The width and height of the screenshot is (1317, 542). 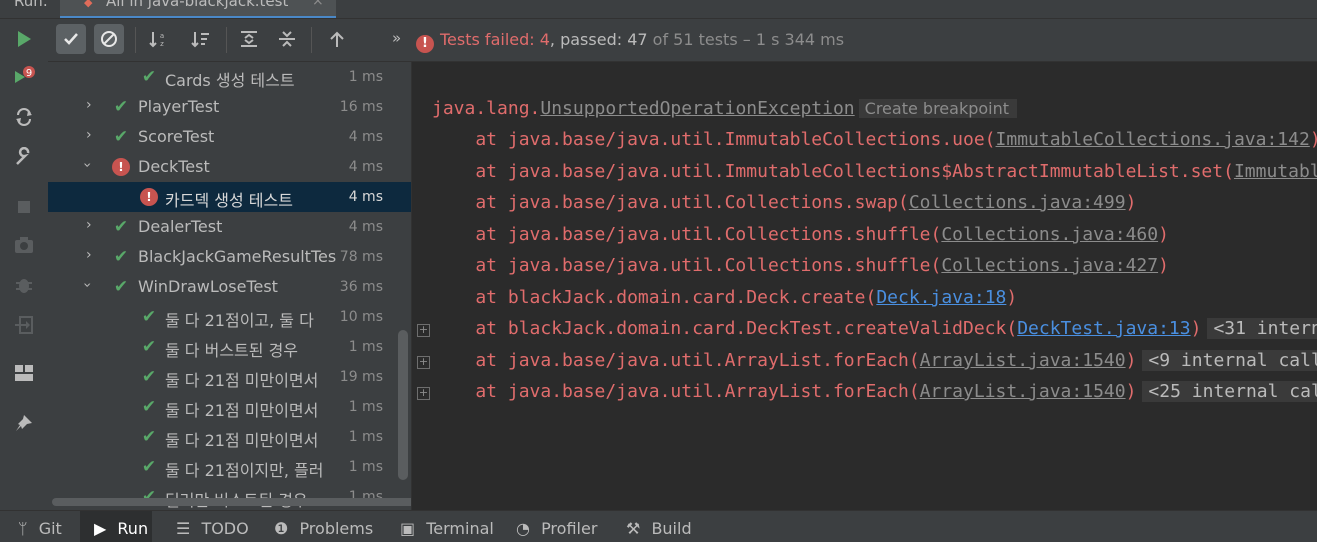 What do you see at coordinates (1275, 171) in the screenshot?
I see `source-link: ImmutableCollections.java:260` at bounding box center [1275, 171].